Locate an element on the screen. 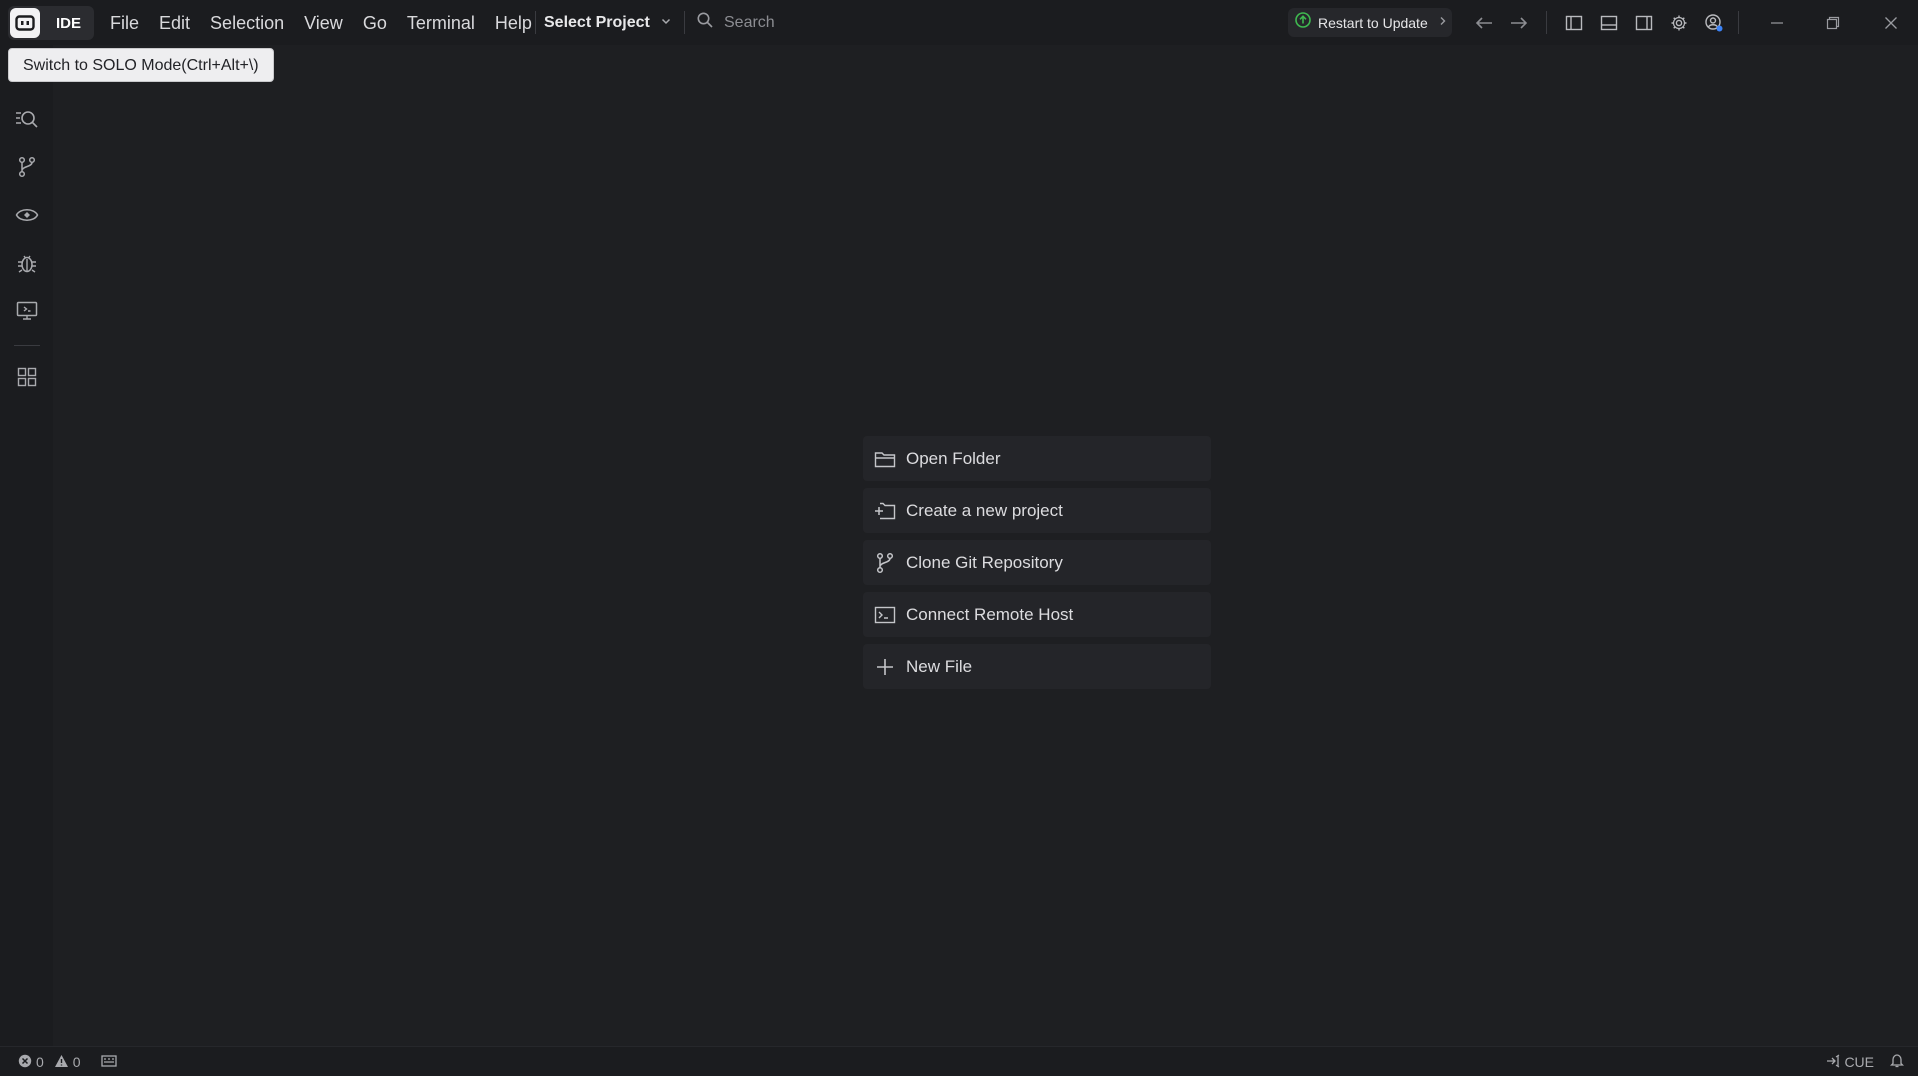 The width and height of the screenshot is (1918, 1076). ide-mode-icon is located at coordinates (25, 23).